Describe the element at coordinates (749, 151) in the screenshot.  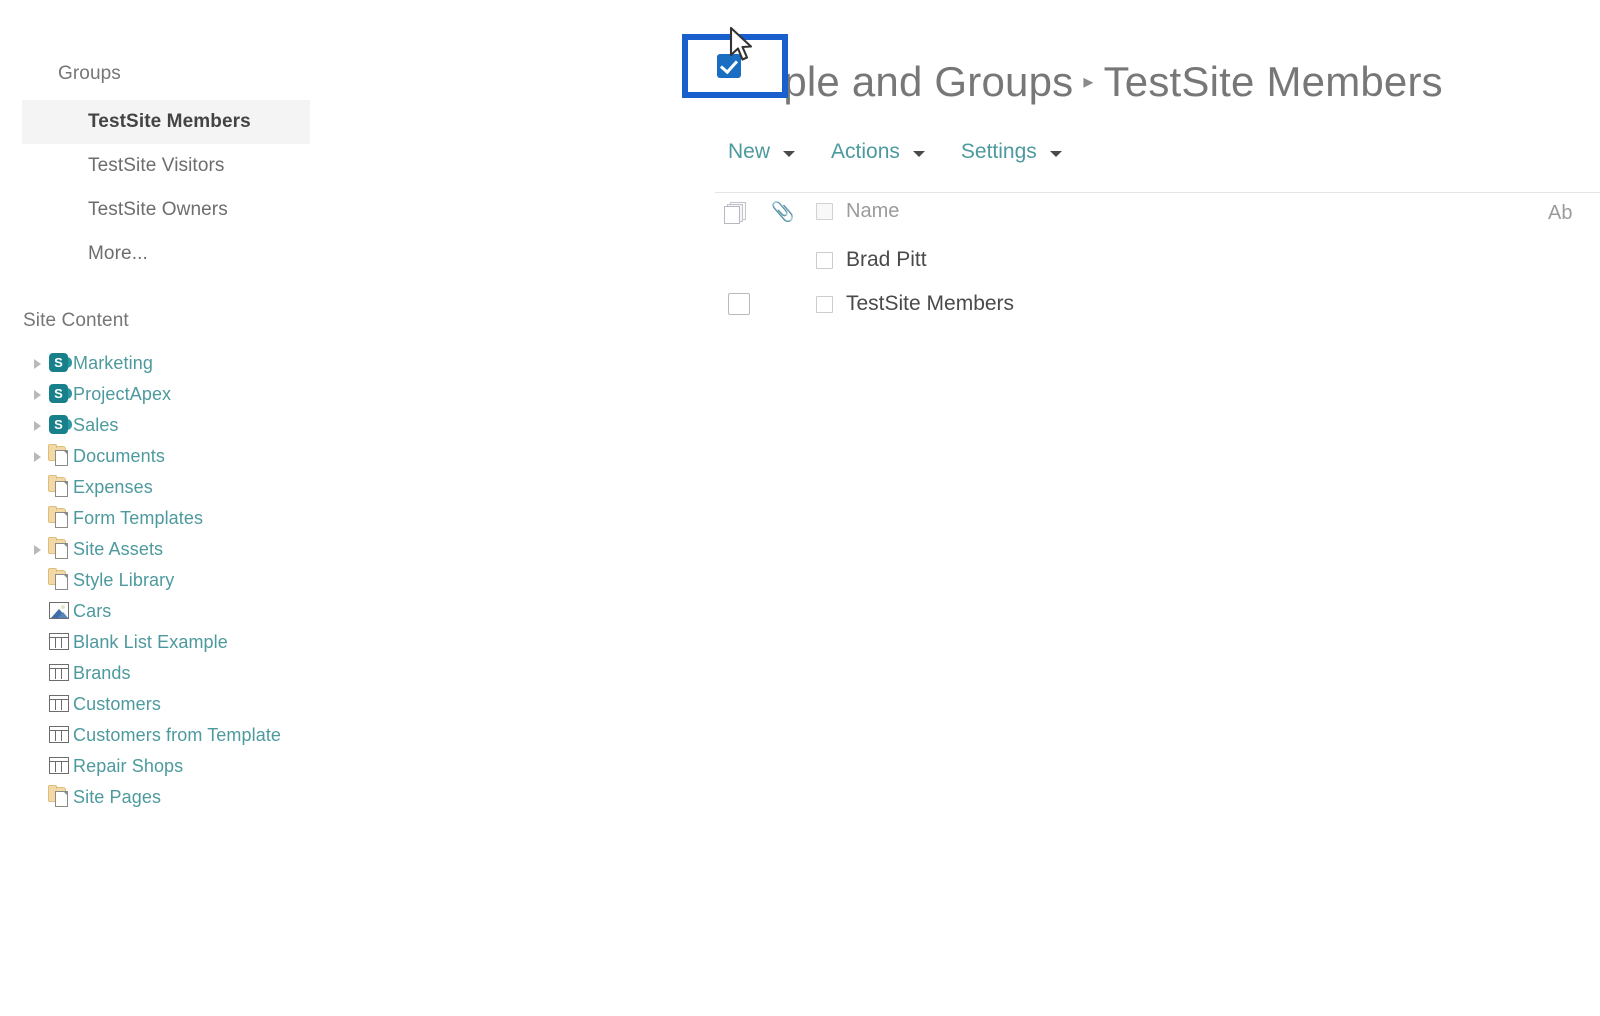
I see `new-menu-label: New` at that location.